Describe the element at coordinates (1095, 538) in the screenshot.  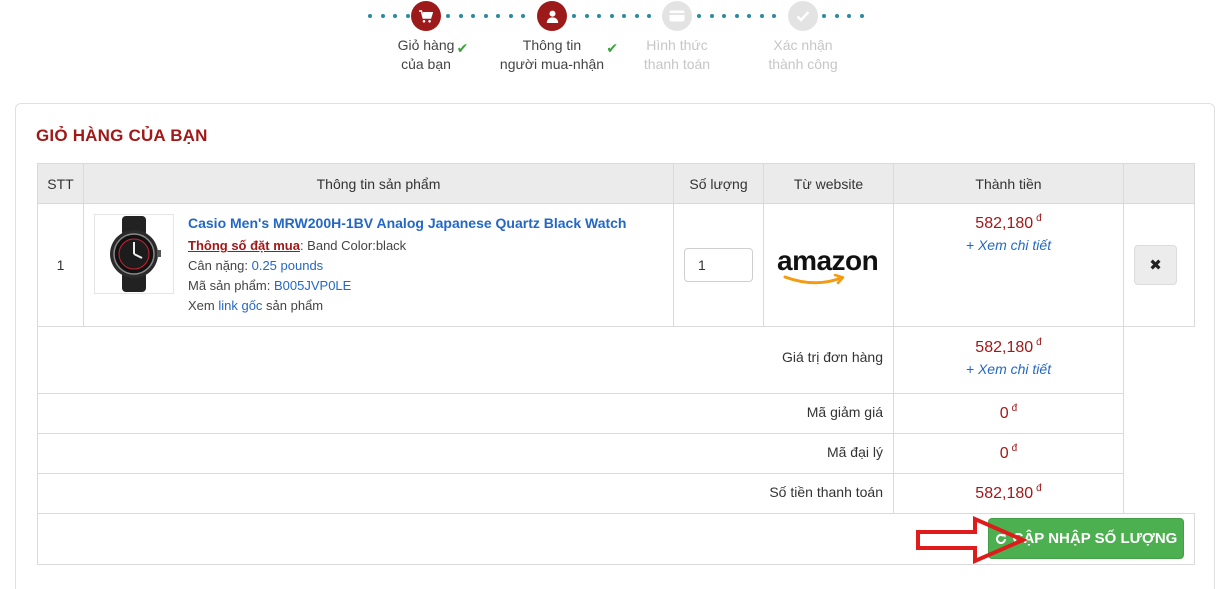
I see `update-button-label: CẬP NHẬP SỐ LƯỢNG` at that location.